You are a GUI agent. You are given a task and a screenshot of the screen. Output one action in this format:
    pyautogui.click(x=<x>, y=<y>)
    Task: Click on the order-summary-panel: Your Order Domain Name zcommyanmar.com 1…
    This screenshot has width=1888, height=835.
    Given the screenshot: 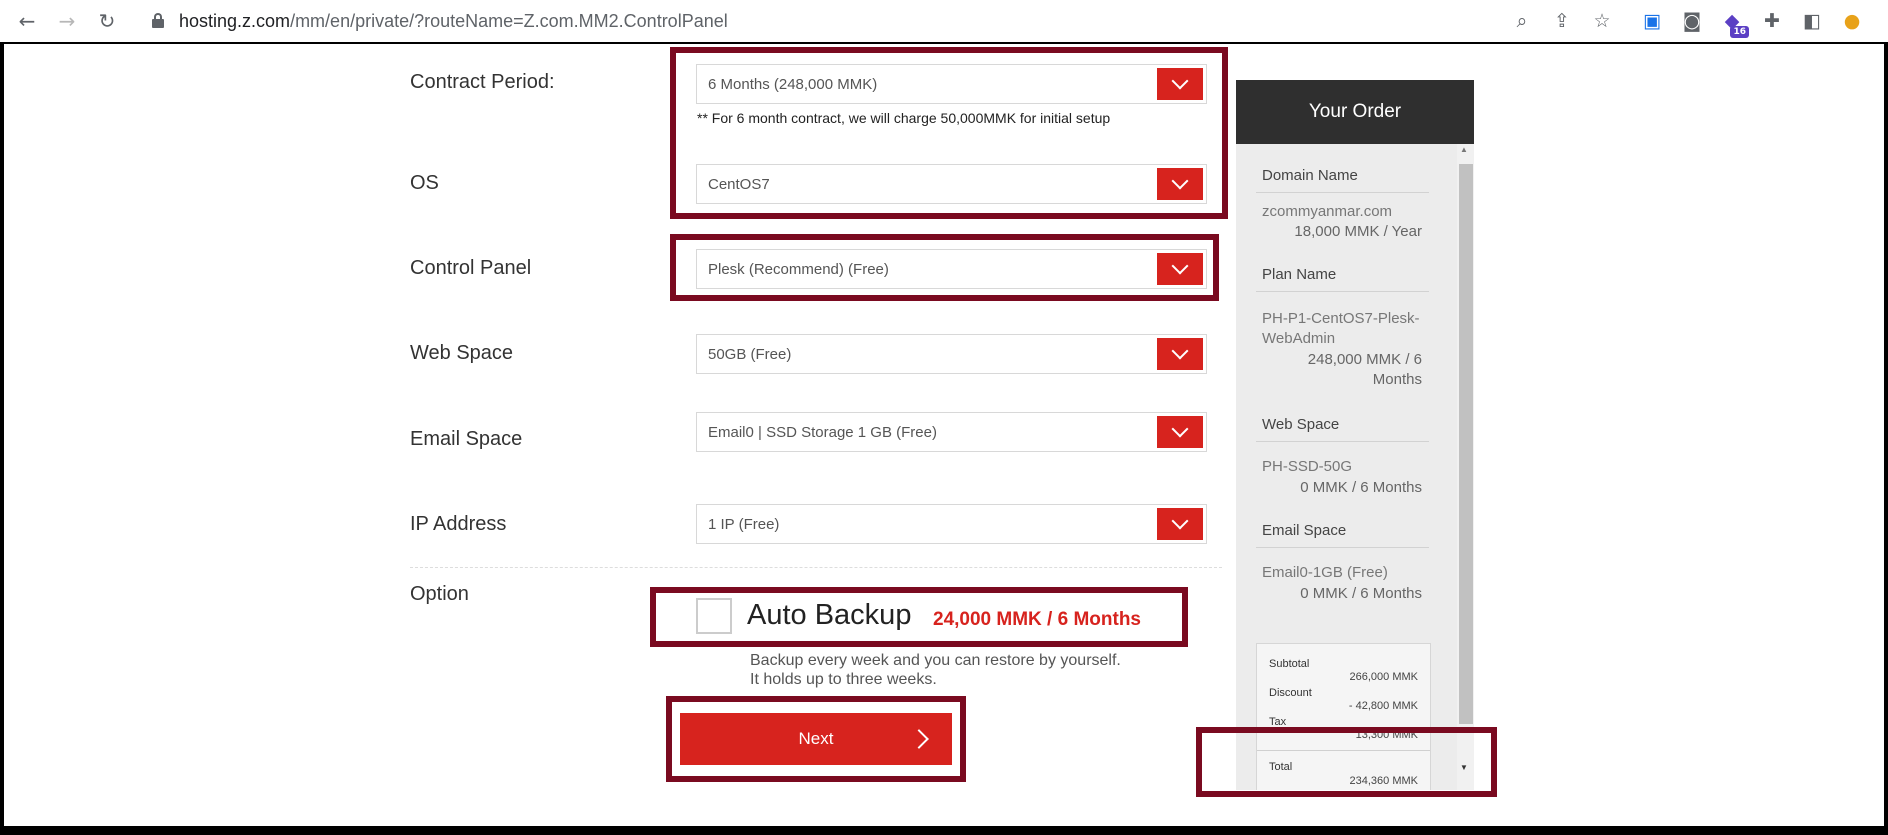 What is the action you would take?
    pyautogui.click(x=1355, y=435)
    